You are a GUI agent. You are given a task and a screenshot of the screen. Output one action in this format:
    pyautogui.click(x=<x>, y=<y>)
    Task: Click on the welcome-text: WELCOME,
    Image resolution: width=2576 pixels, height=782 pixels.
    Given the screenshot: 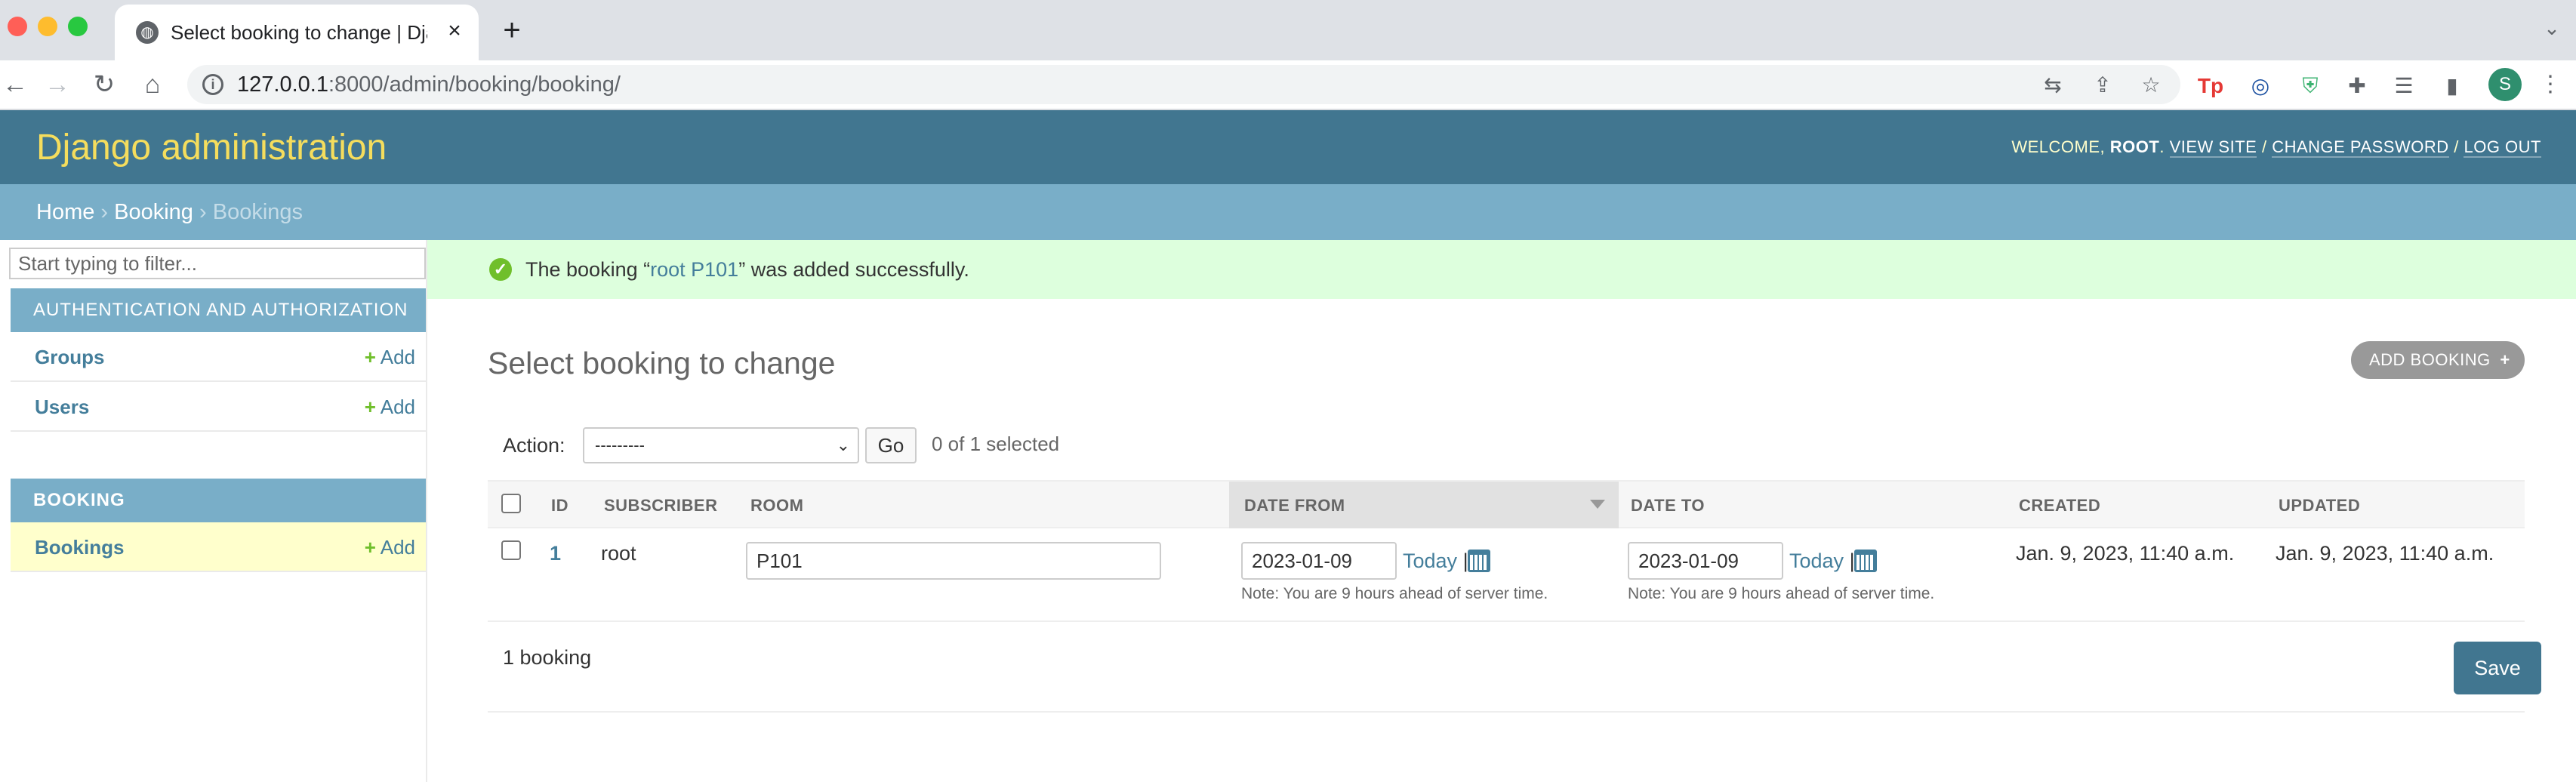 What is the action you would take?
    pyautogui.click(x=2058, y=146)
    